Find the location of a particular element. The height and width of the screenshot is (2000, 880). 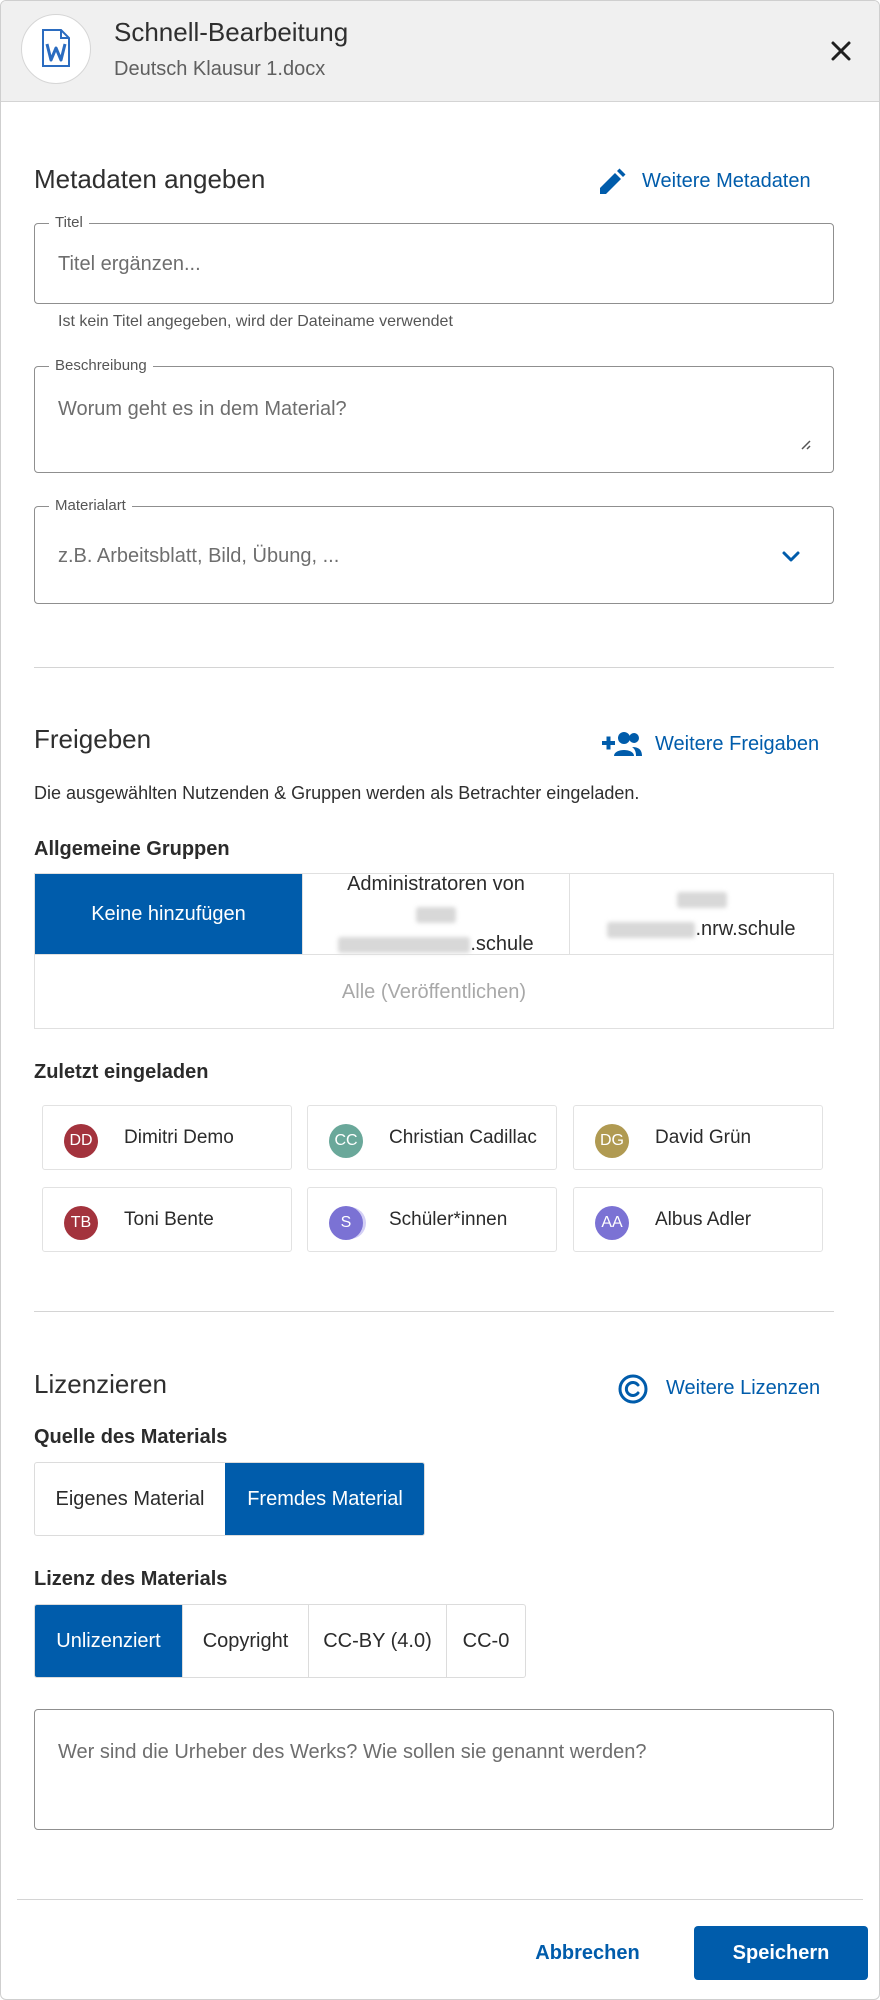

person-name: Toni Bente is located at coordinates (169, 1219).